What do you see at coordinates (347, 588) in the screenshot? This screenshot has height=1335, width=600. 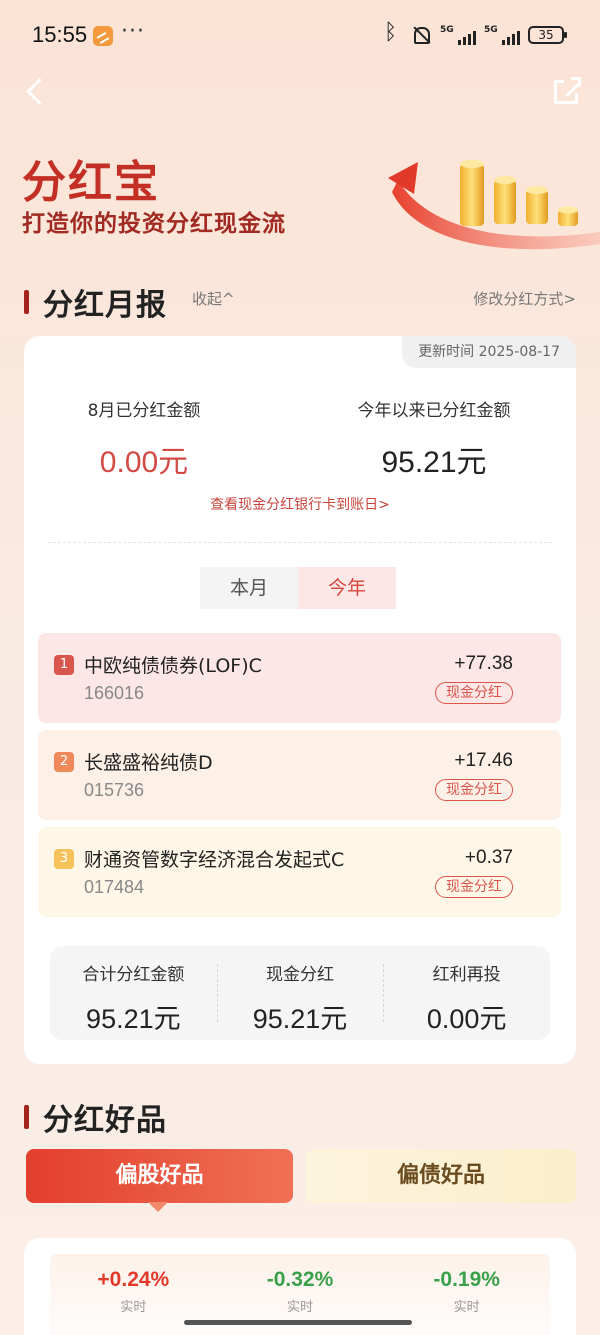 I see `tab-this-year: 今年` at bounding box center [347, 588].